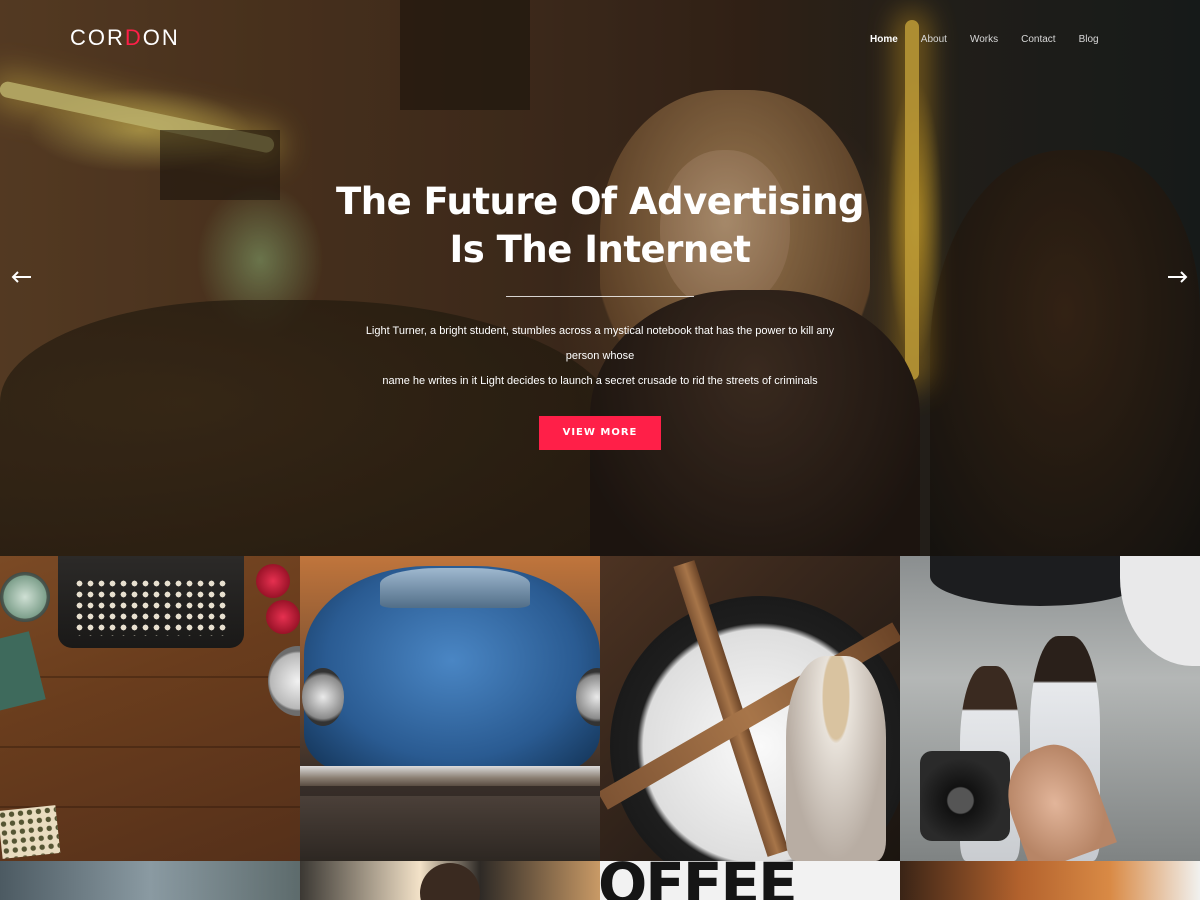 This screenshot has height=900, width=1200. Describe the element at coordinates (97, 37) in the screenshot. I see `logo-text-part1: COR` at that location.